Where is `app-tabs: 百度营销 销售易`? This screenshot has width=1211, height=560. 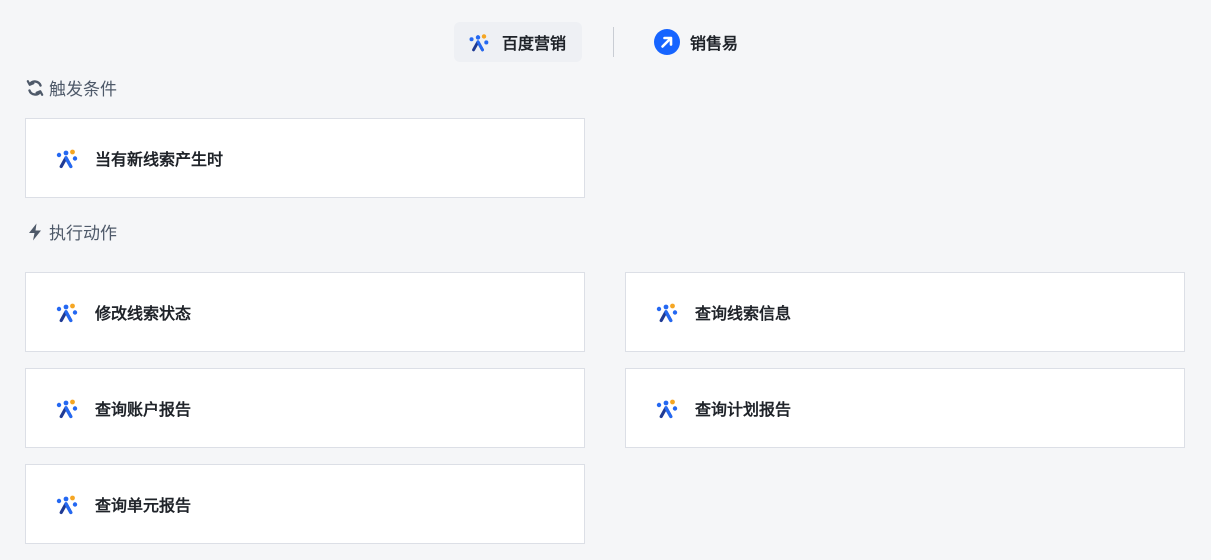 app-tabs: 百度营销 销售易 is located at coordinates (605, 42).